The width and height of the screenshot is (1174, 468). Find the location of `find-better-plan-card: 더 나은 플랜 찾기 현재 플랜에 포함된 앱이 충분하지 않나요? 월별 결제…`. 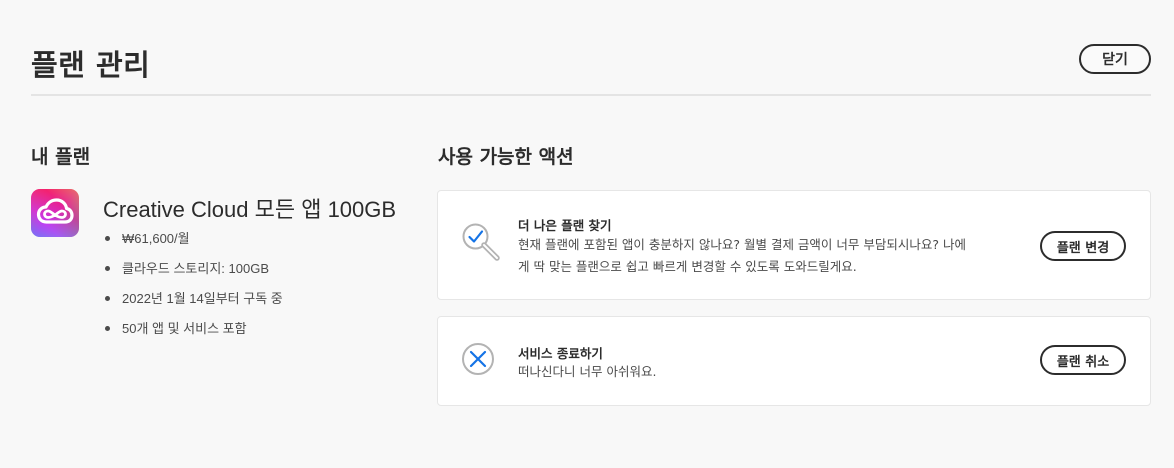

find-better-plan-card: 더 나은 플랜 찾기 현재 플랜에 포함된 앱이 충분하지 않나요? 월별 결제… is located at coordinates (794, 245).